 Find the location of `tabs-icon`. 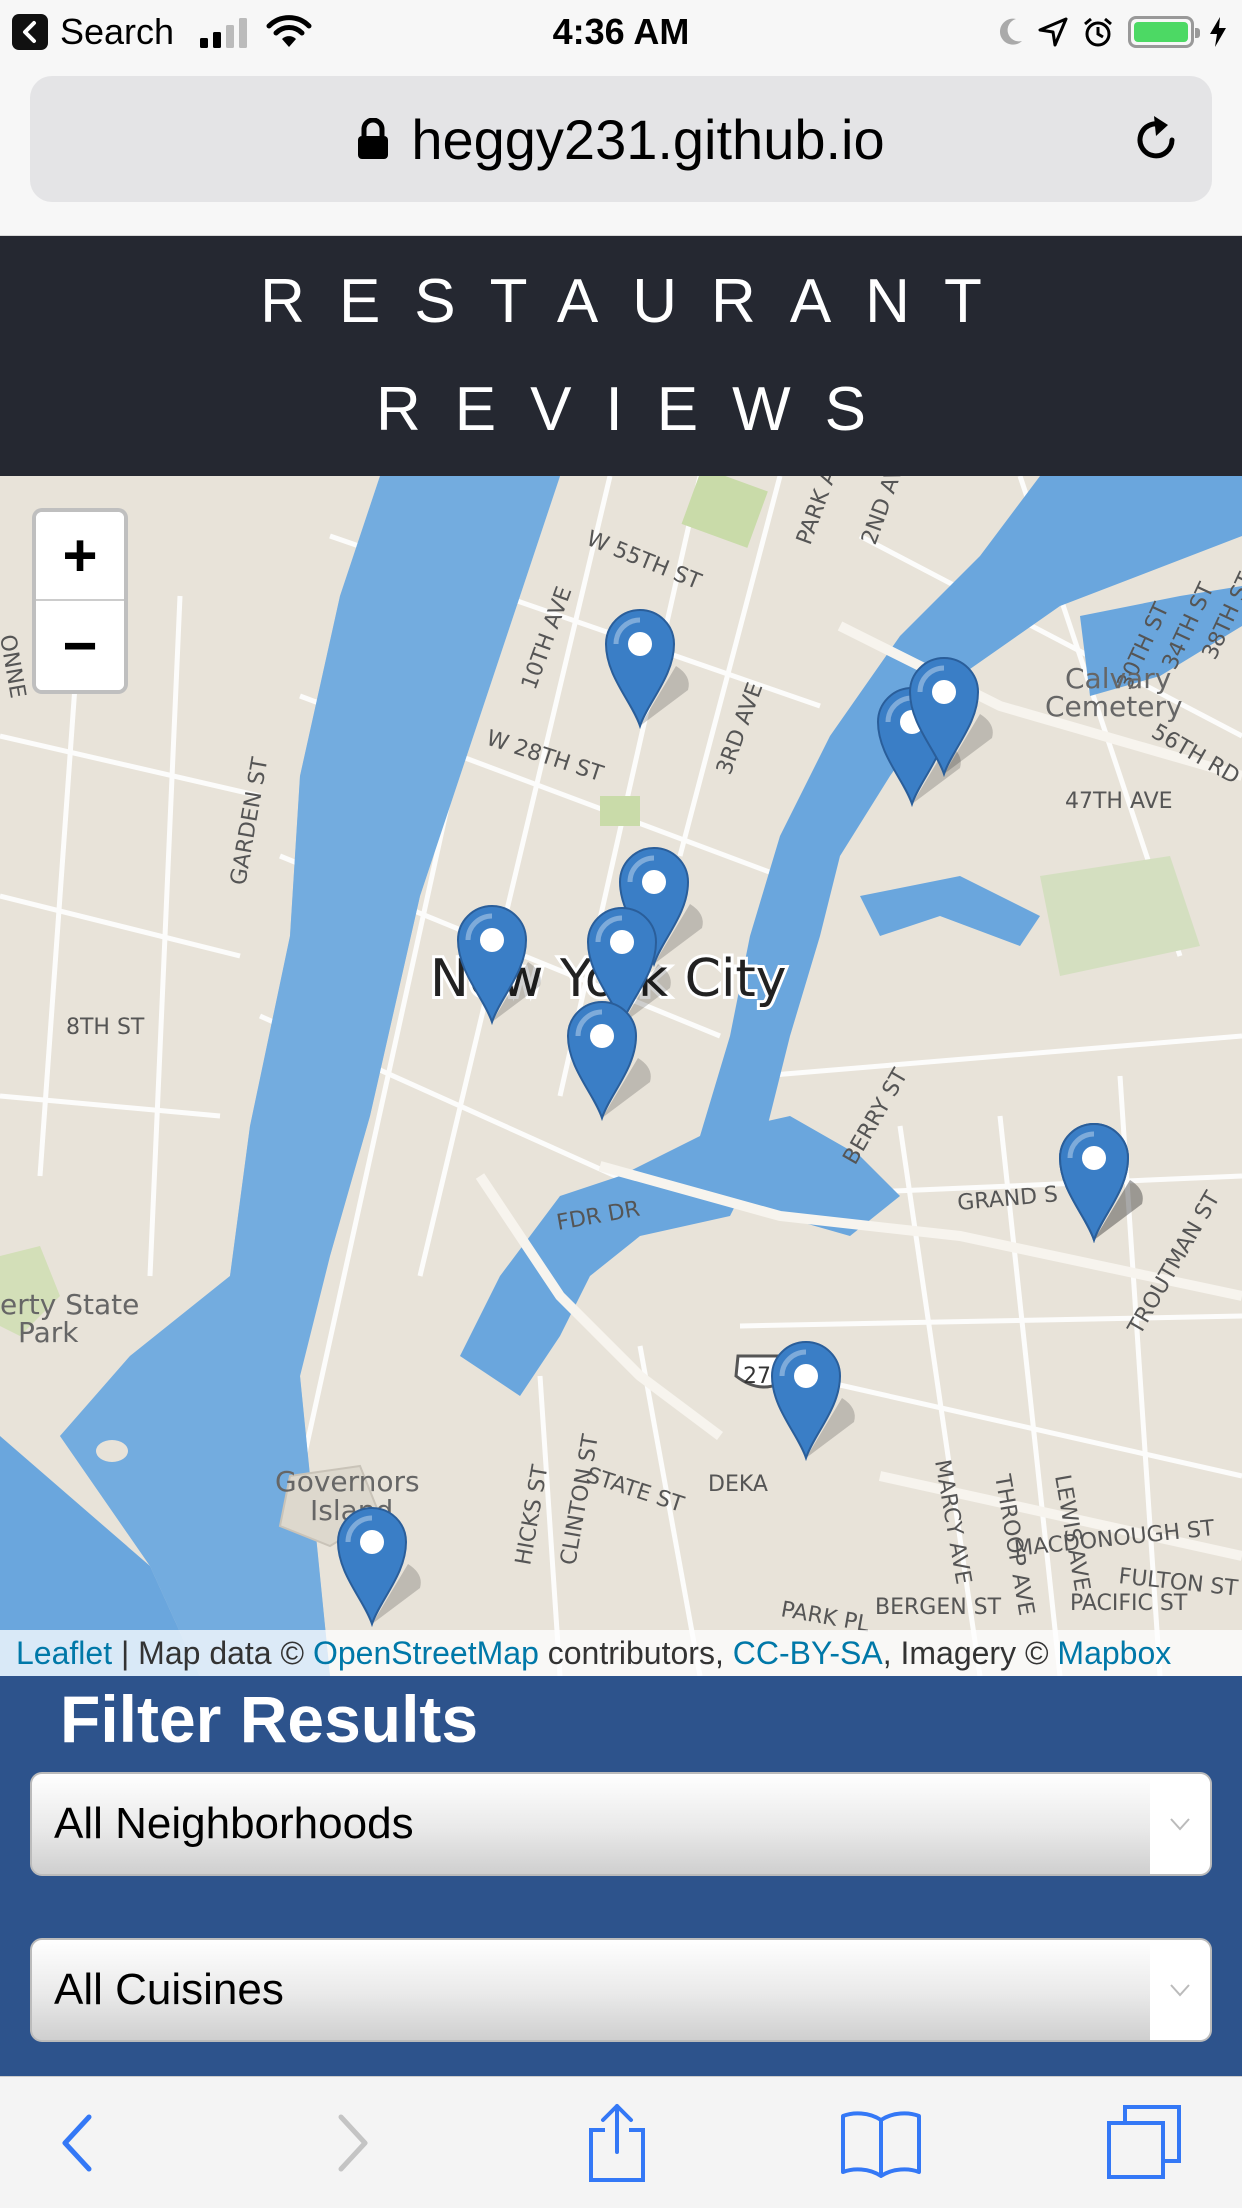

tabs-icon is located at coordinates (1144, 2142).